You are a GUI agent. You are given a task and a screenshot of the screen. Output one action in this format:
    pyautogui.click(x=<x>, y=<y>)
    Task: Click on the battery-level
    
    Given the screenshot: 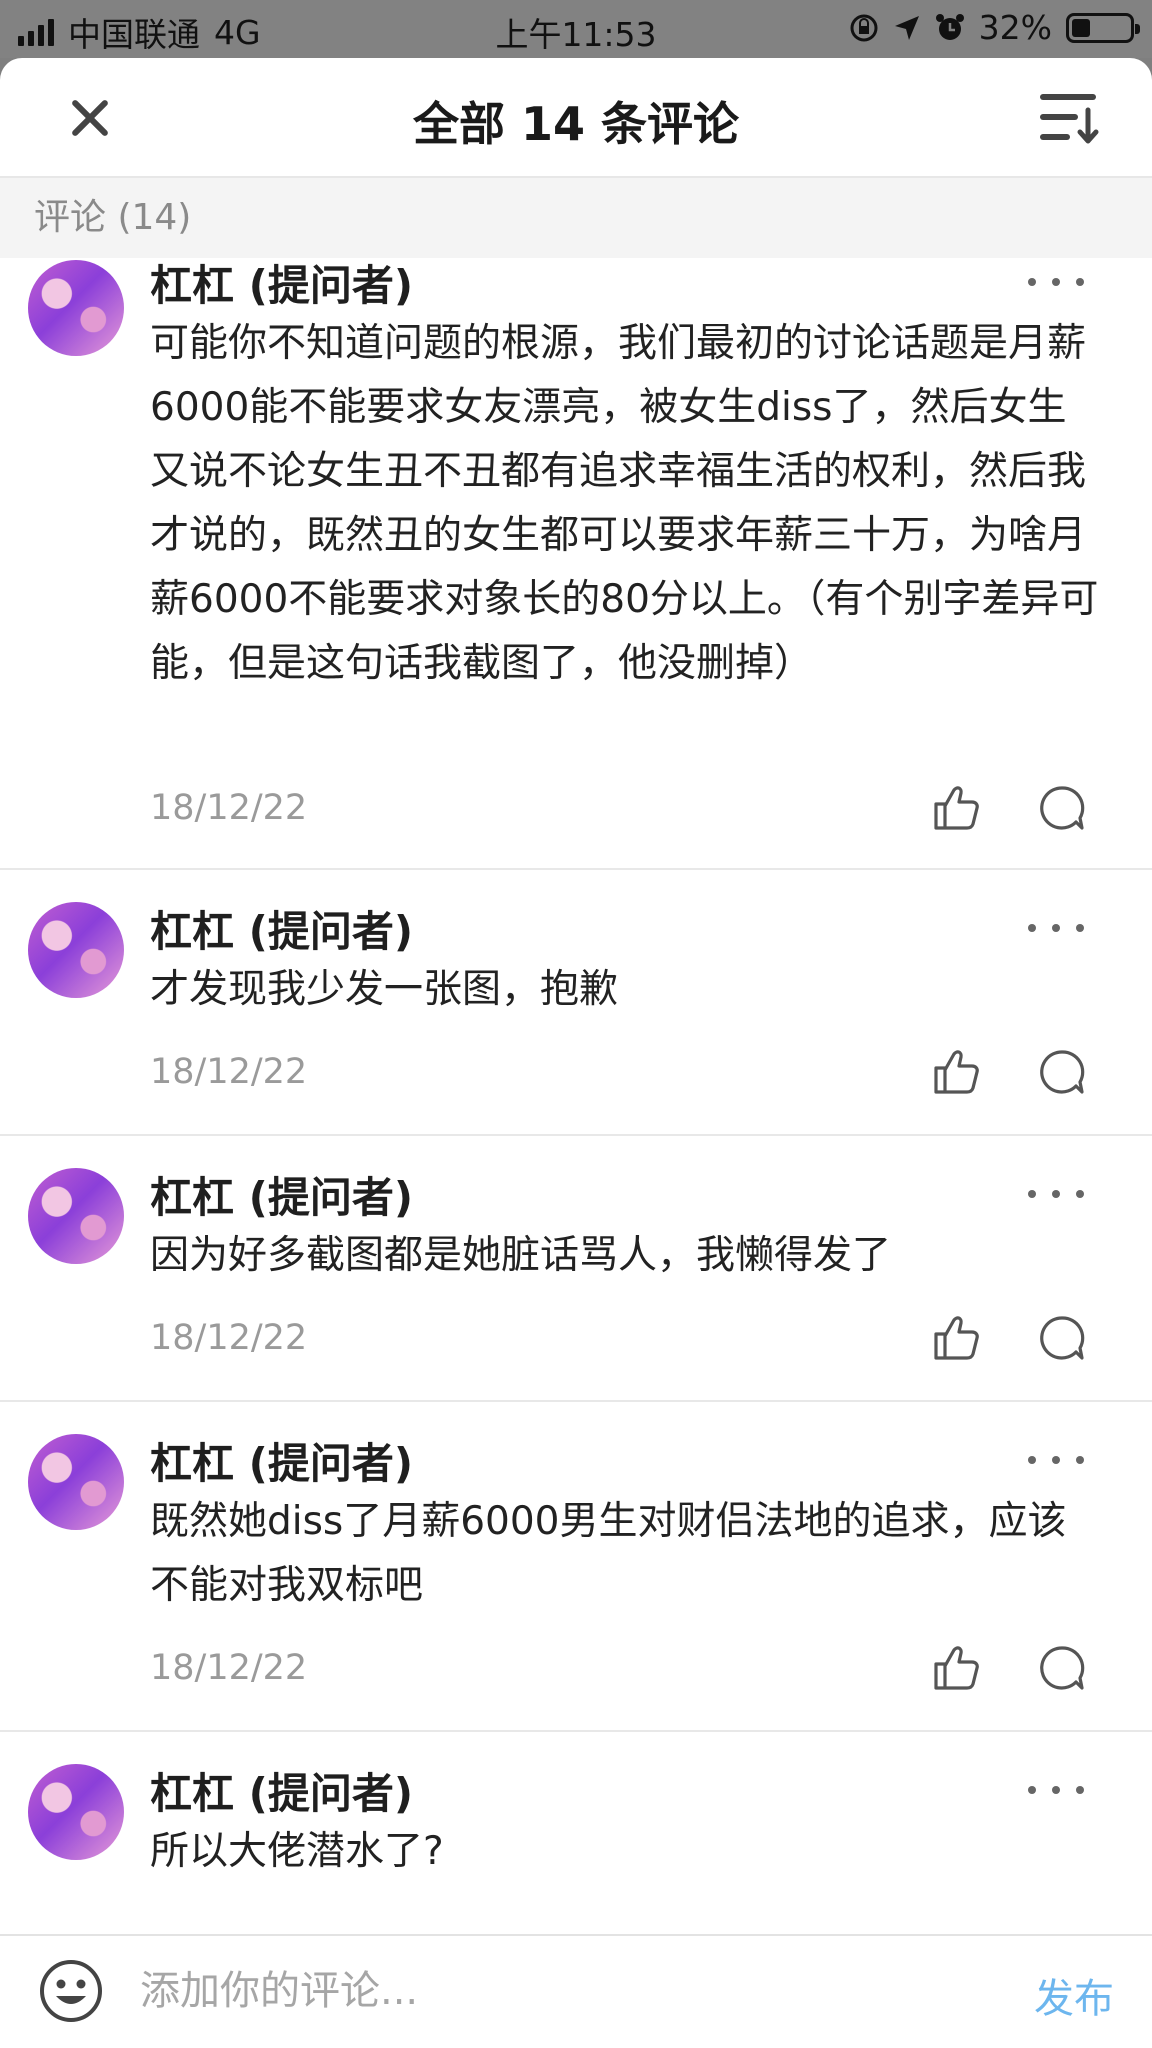 What is the action you would take?
    pyautogui.click(x=1081, y=27)
    